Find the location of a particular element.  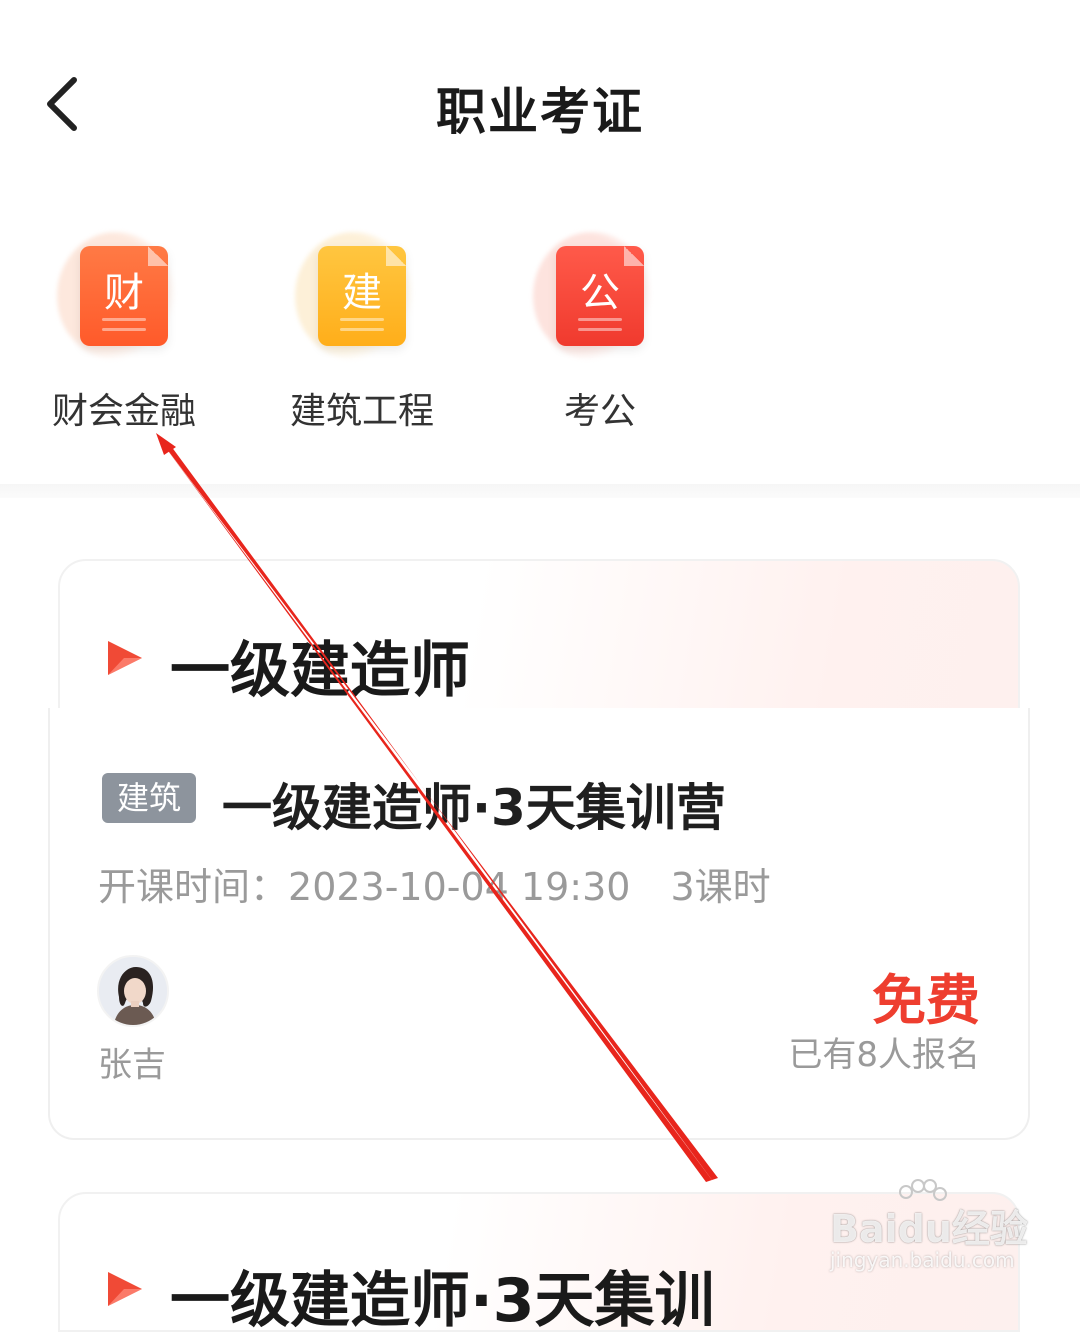

category-construction: 建 建筑工程 is located at coordinates (362, 333).